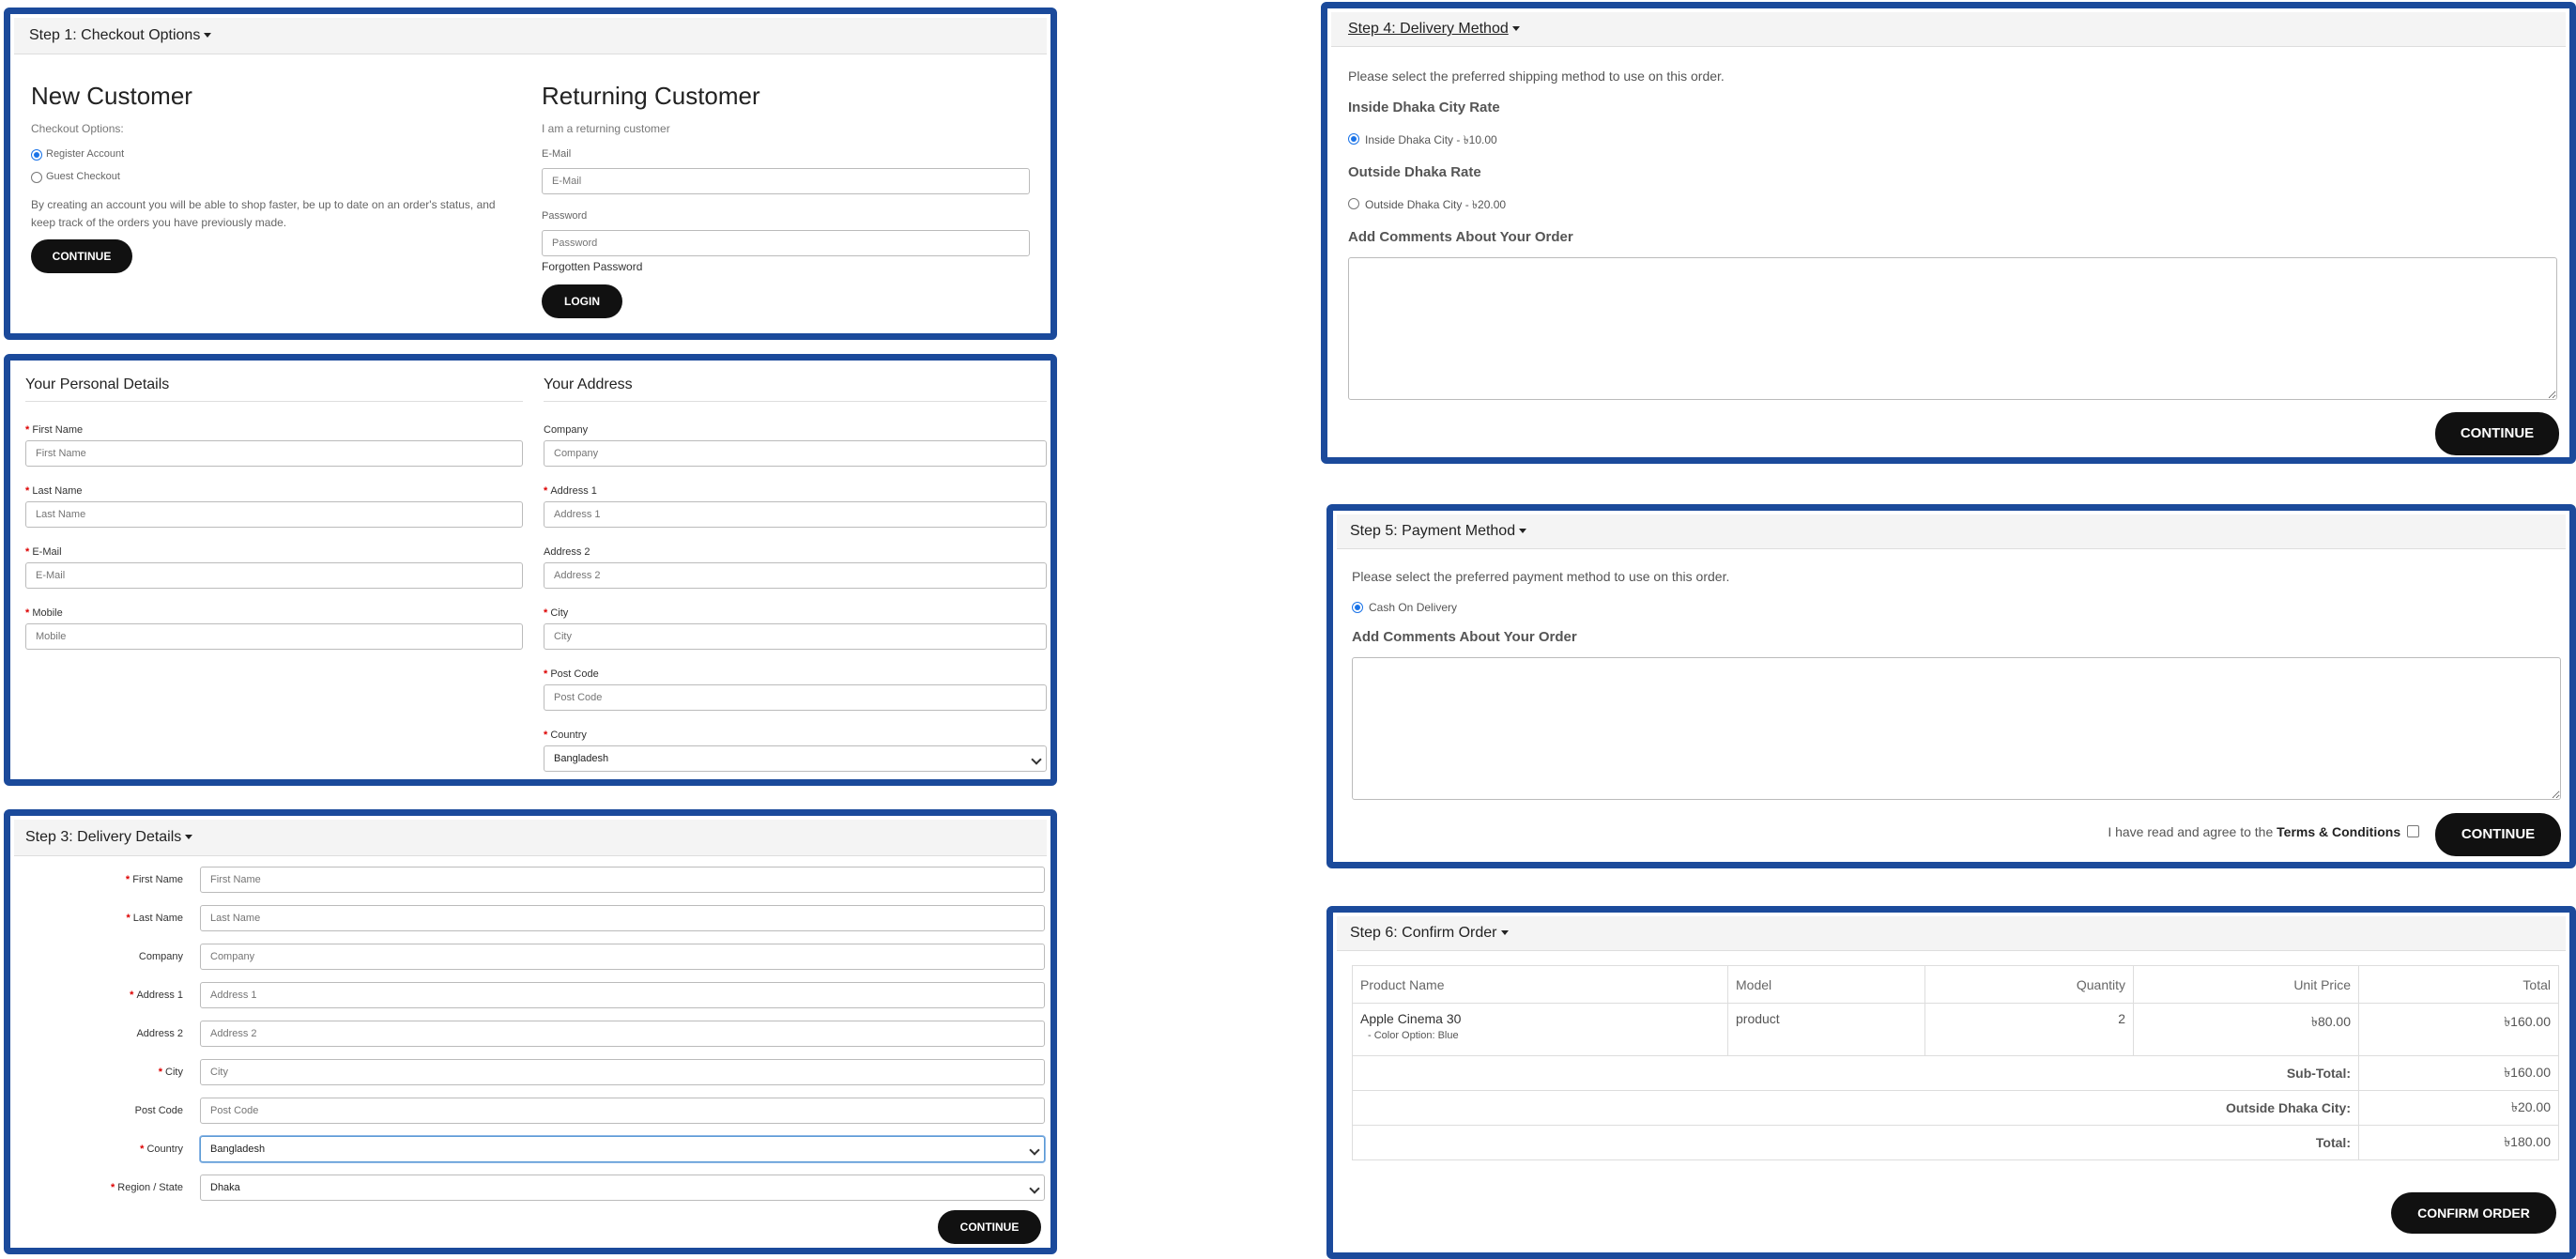 Image resolution: width=2576 pixels, height=1259 pixels. Describe the element at coordinates (171, 1072) in the screenshot. I see `delivery-city-label: City` at that location.